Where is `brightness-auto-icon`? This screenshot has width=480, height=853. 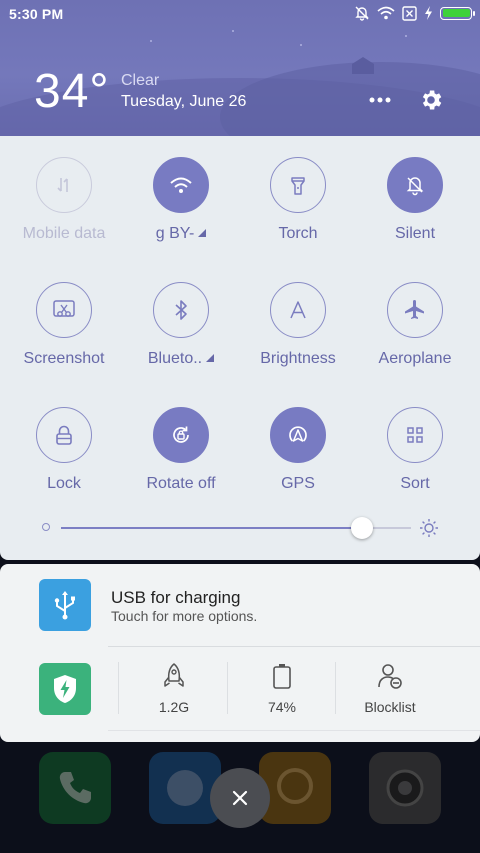 brightness-auto-icon is located at coordinates (298, 310).